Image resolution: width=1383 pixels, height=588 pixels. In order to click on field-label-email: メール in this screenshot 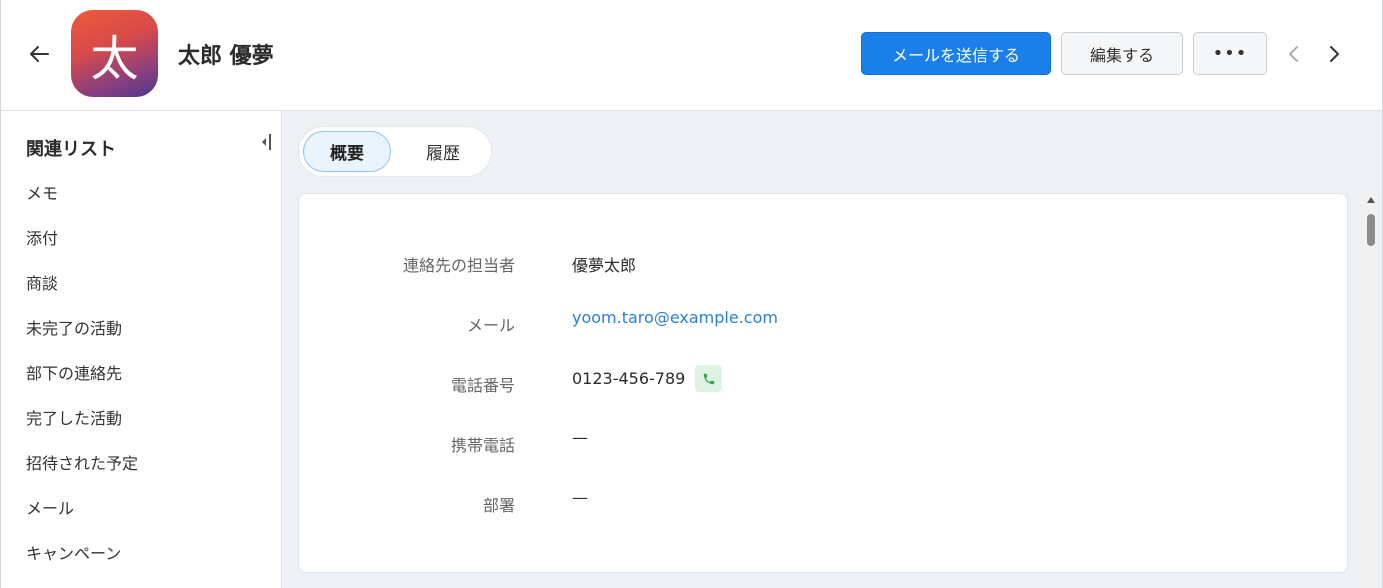, I will do `click(490, 325)`.